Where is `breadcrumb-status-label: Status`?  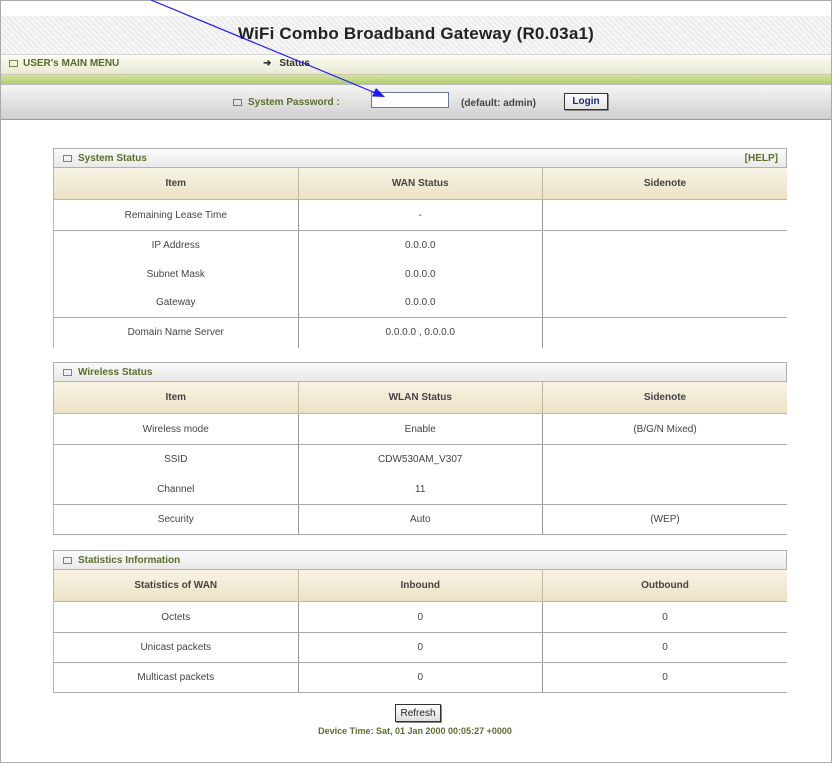 breadcrumb-status-label: Status is located at coordinates (294, 63).